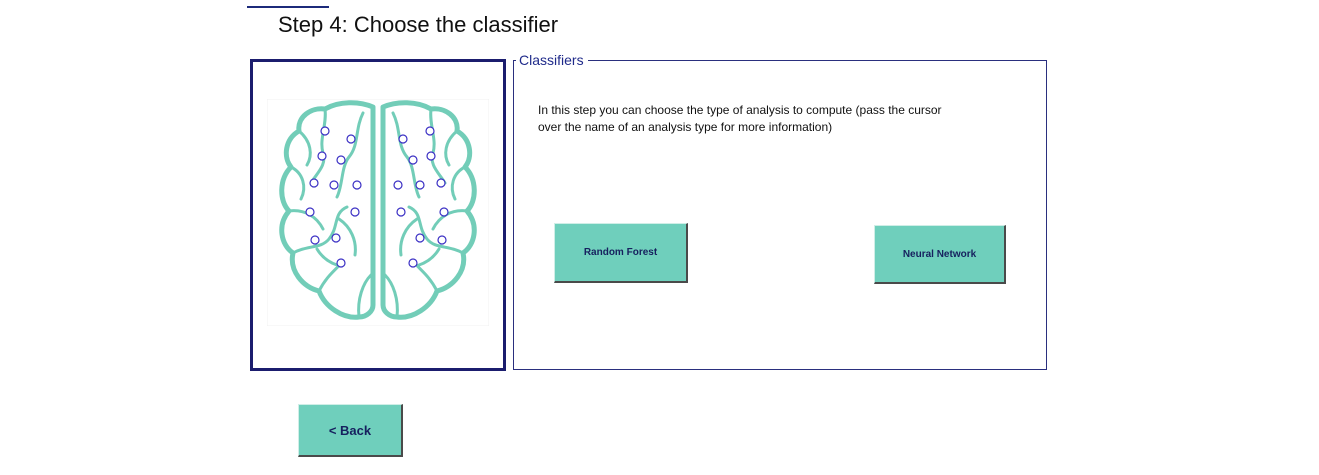  Describe the element at coordinates (418, 24) in the screenshot. I see `page-title: Step 4: Choose the classifier` at that location.